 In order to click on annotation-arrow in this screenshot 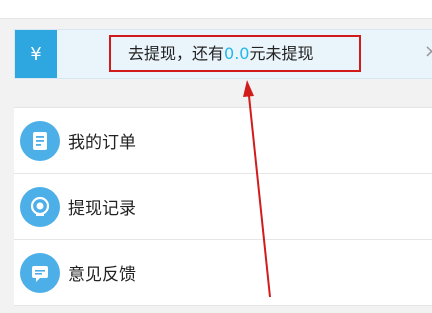, I will do `click(257, 189)`.